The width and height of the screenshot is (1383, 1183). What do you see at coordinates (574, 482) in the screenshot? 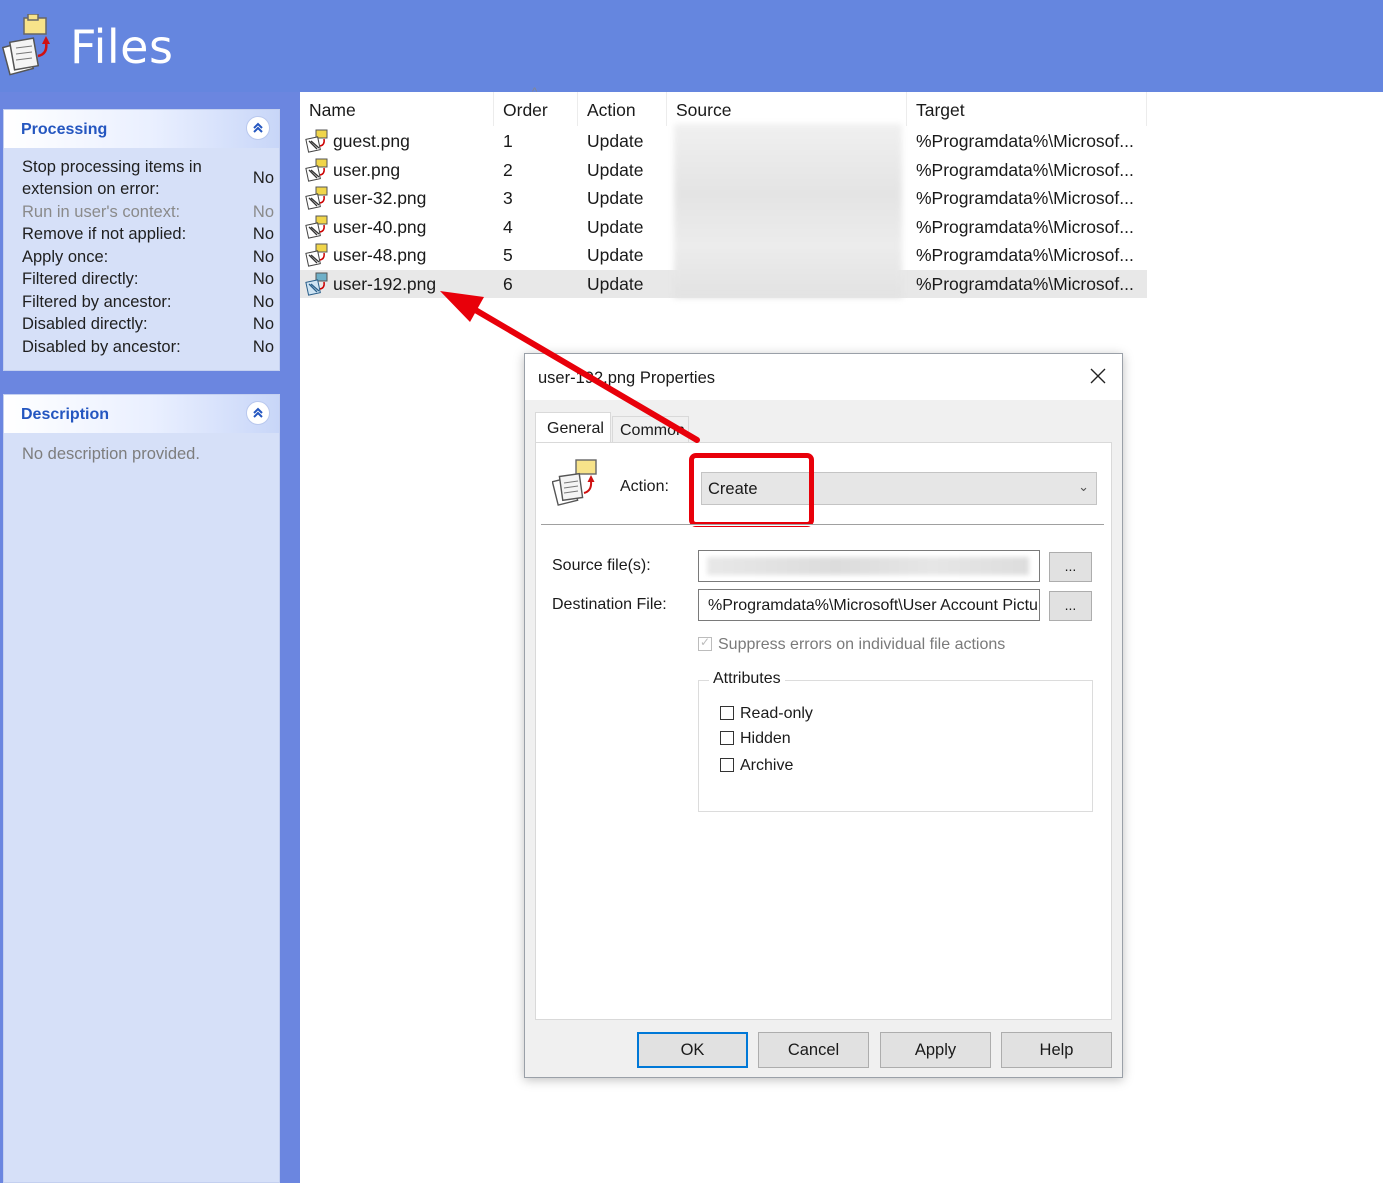
I see `files-icon` at bounding box center [574, 482].